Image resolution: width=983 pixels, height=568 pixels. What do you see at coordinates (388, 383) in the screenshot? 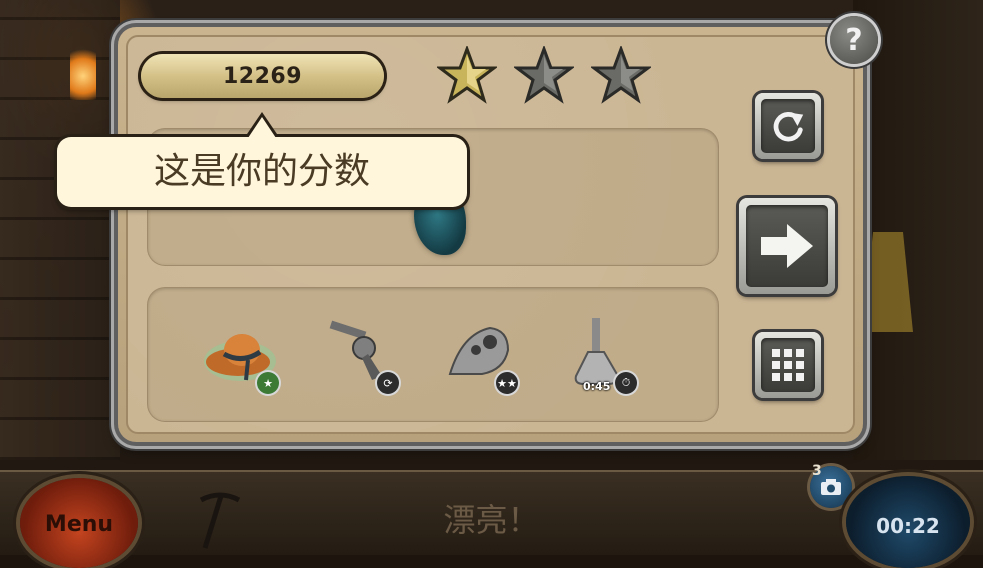
I see `replay-badge-icon: ⟳` at bounding box center [388, 383].